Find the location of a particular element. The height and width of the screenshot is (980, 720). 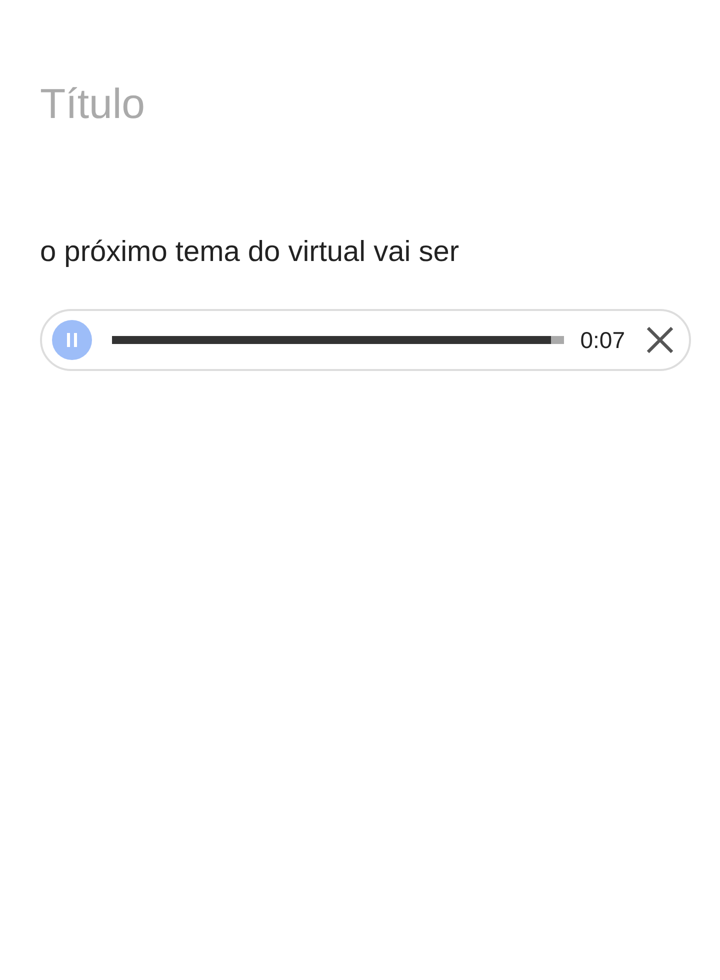

pause-icon is located at coordinates (72, 340).